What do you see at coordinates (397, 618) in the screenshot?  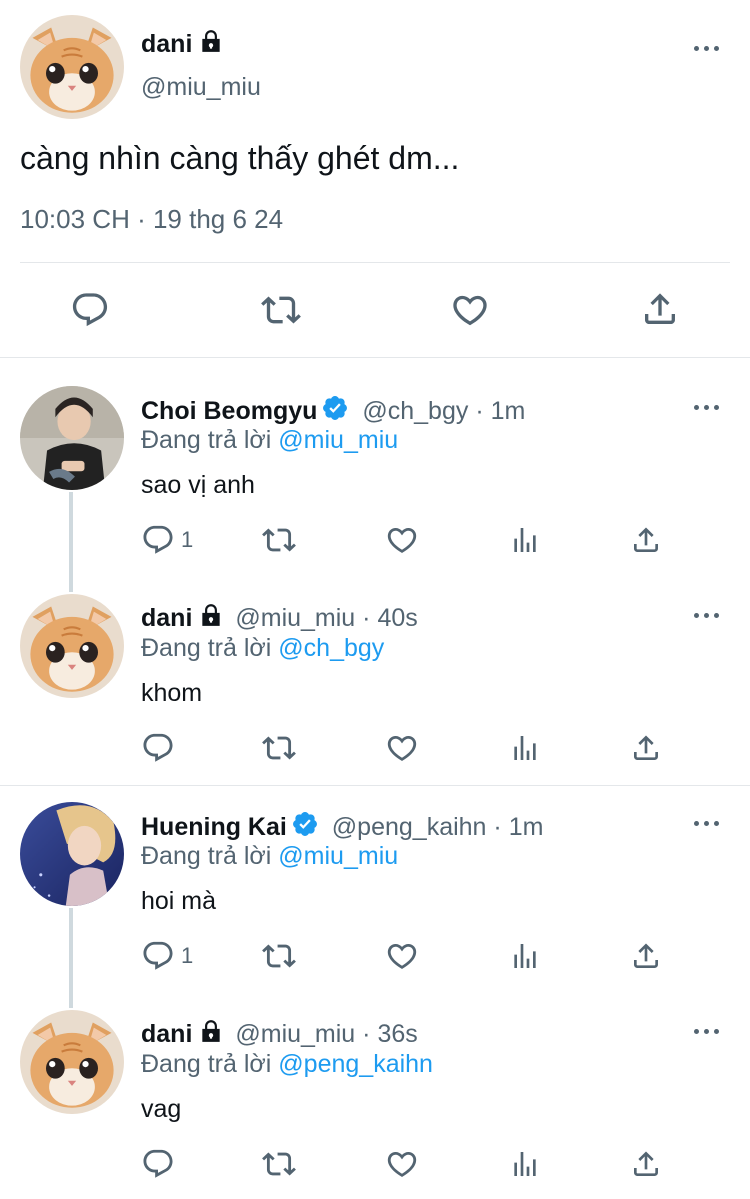 I see `reply-time: 40s` at bounding box center [397, 618].